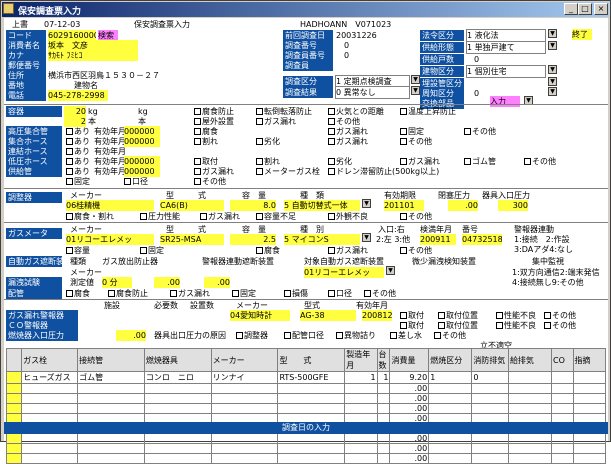 This screenshot has height=464, width=611. What do you see at coordinates (131, 335) in the screenshot?
I see `burner-press: .00` at bounding box center [131, 335].